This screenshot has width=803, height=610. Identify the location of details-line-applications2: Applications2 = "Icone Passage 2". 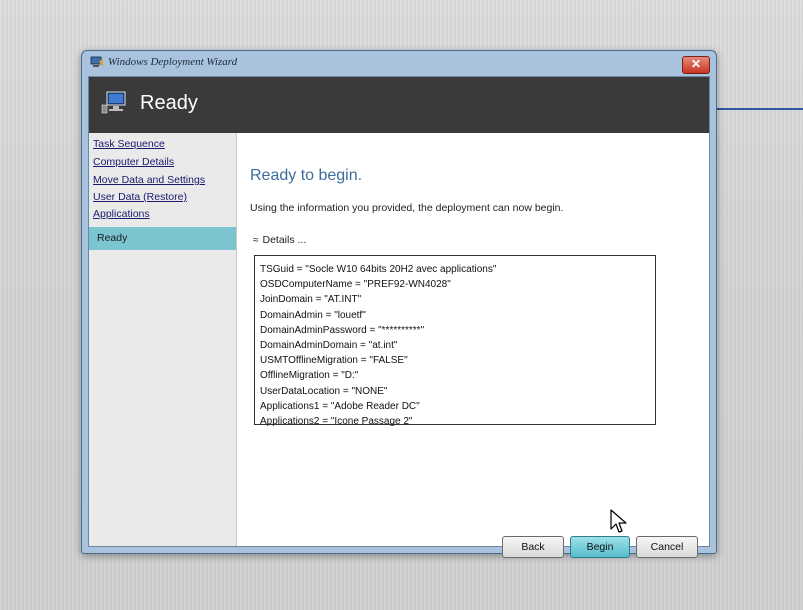
(336, 421).